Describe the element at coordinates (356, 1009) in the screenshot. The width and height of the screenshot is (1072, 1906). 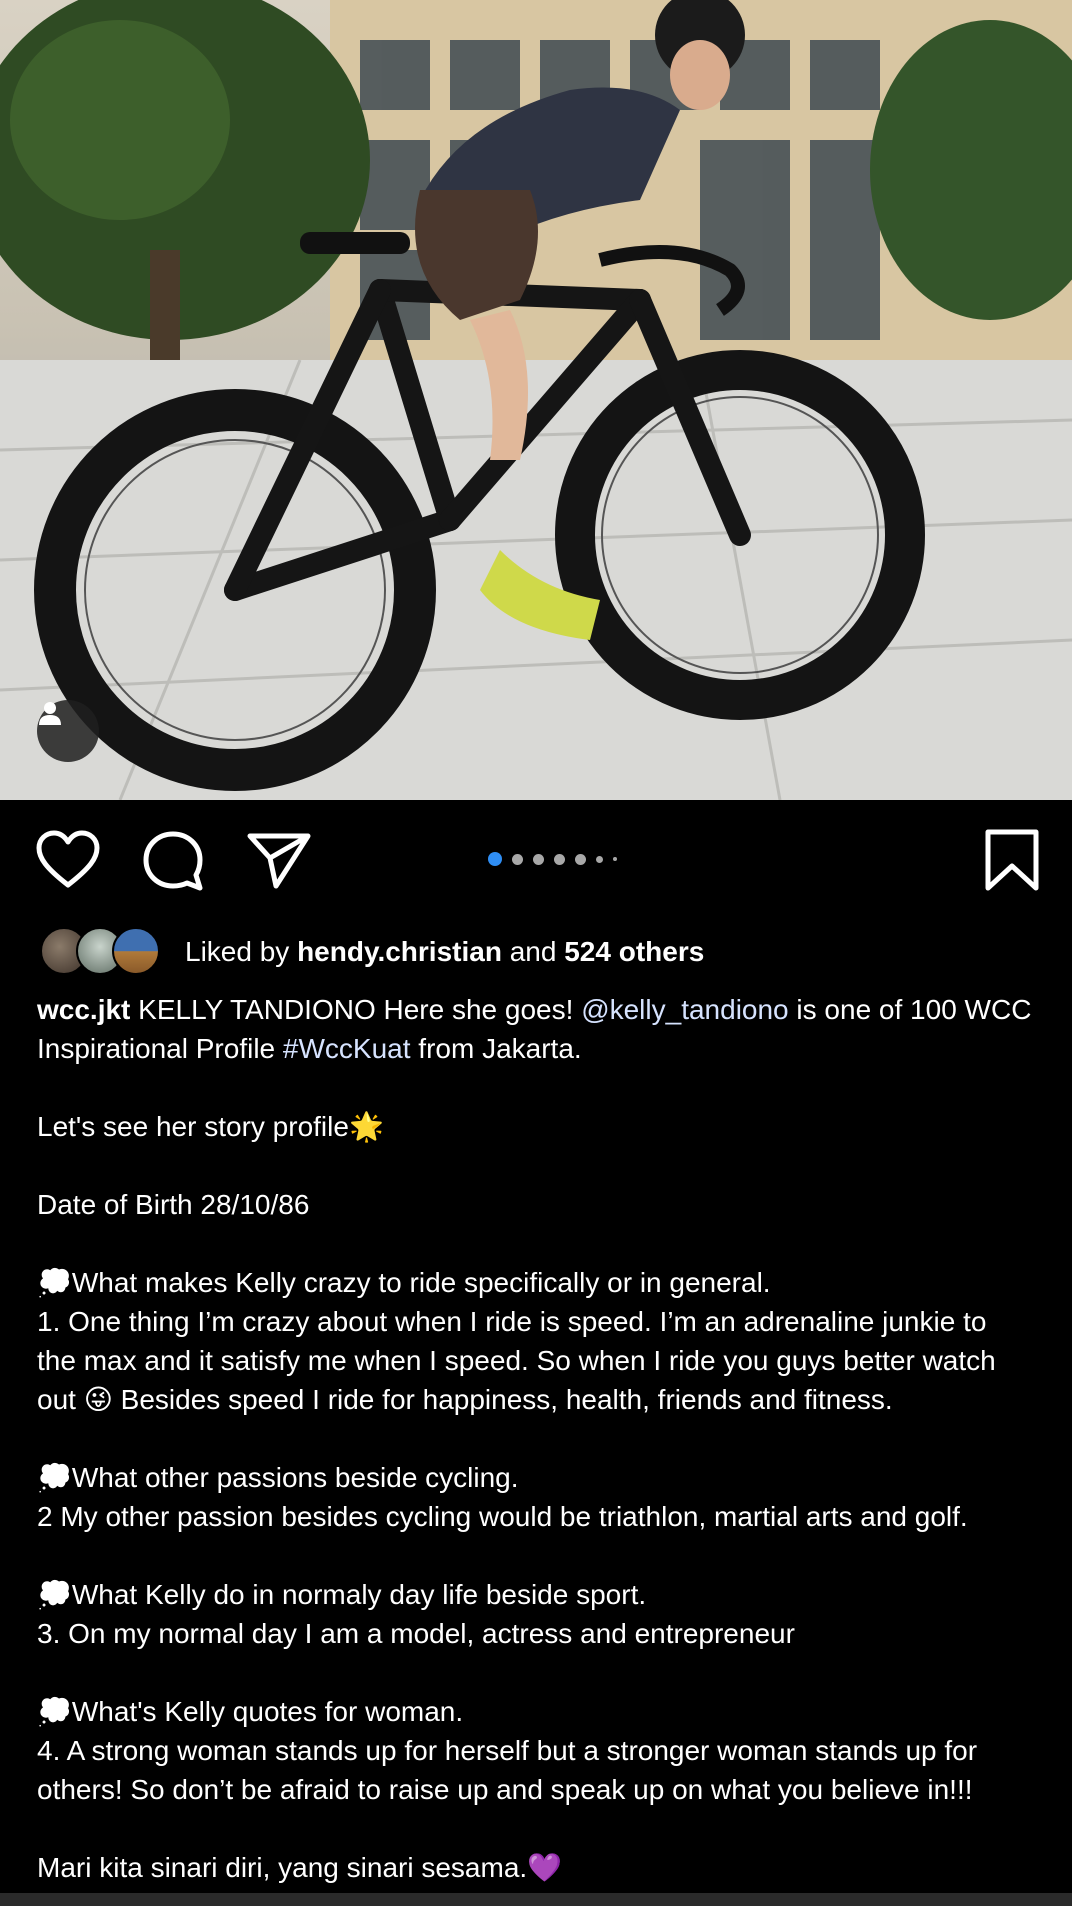
I see `caption-text: KELLY TANDIONO Here she goes!` at that location.